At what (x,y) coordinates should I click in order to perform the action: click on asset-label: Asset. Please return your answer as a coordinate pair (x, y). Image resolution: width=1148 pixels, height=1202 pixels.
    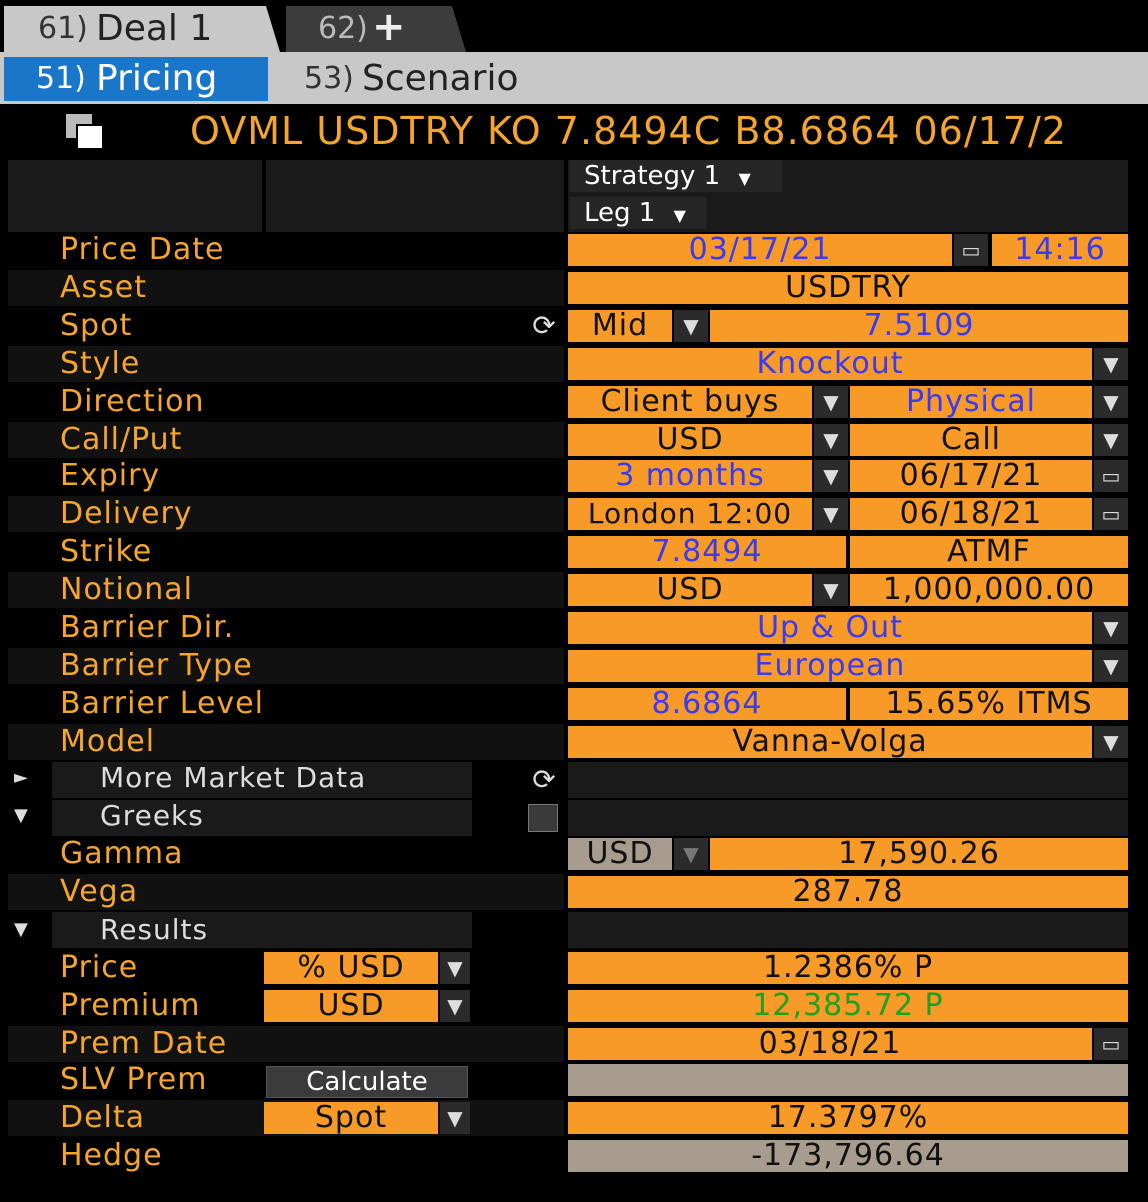
    Looking at the image, I should click on (104, 287).